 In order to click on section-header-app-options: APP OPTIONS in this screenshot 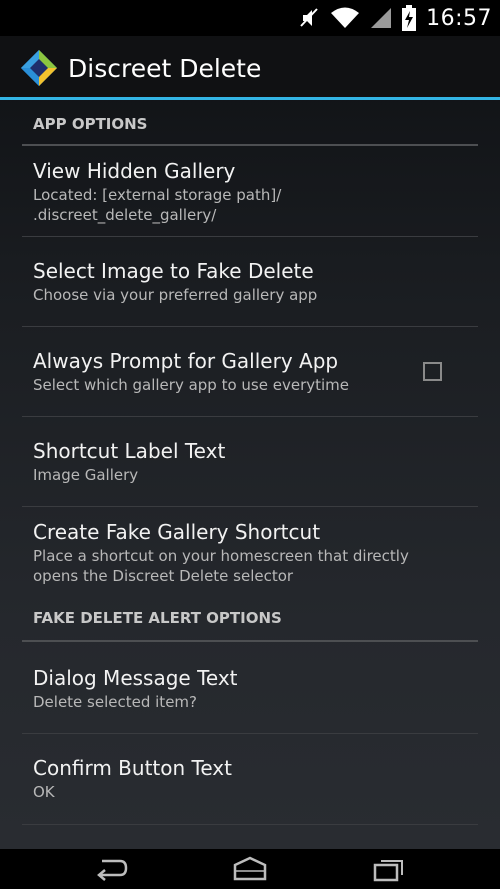, I will do `click(250, 129)`.